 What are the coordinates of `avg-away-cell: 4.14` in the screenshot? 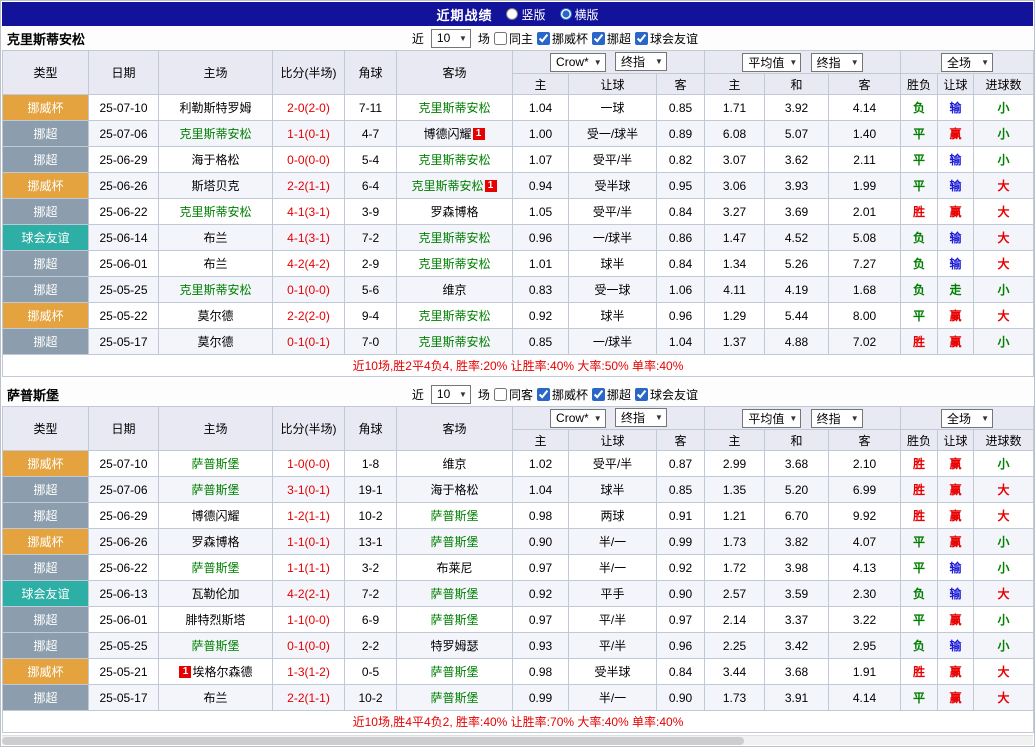 It's located at (865, 697).